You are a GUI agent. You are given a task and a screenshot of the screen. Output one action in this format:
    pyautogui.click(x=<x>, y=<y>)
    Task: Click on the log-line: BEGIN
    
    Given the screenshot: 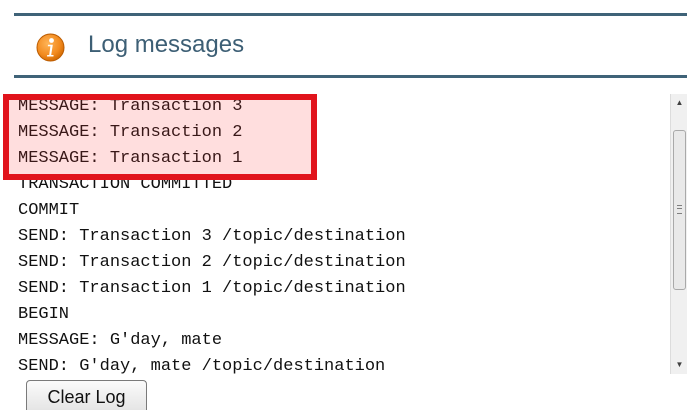 What is the action you would take?
    pyautogui.click(x=44, y=314)
    